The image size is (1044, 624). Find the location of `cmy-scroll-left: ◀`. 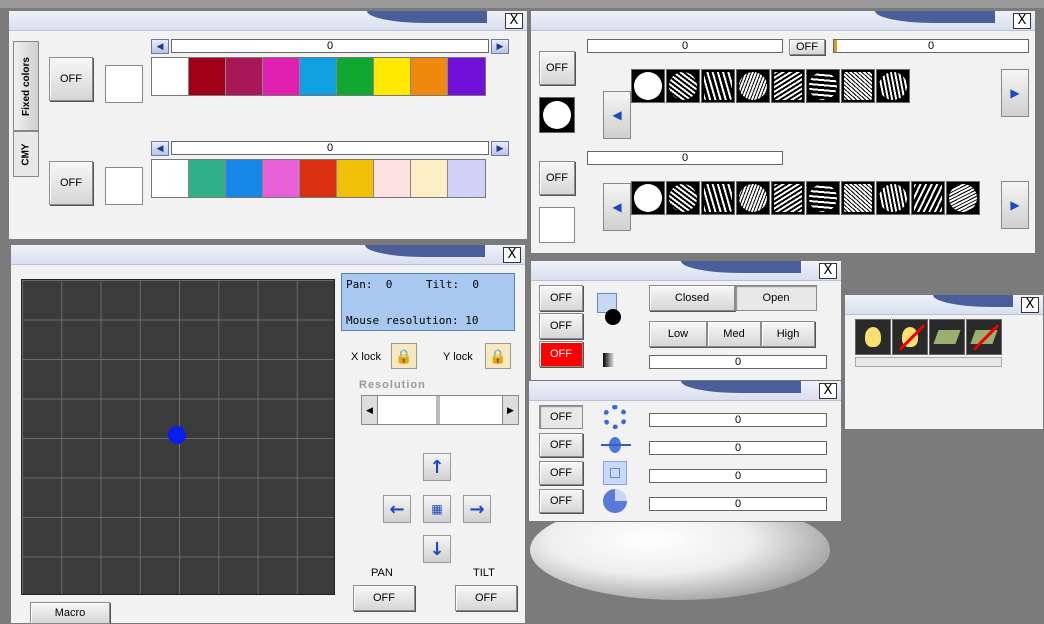

cmy-scroll-left: ◀ is located at coordinates (160, 148).